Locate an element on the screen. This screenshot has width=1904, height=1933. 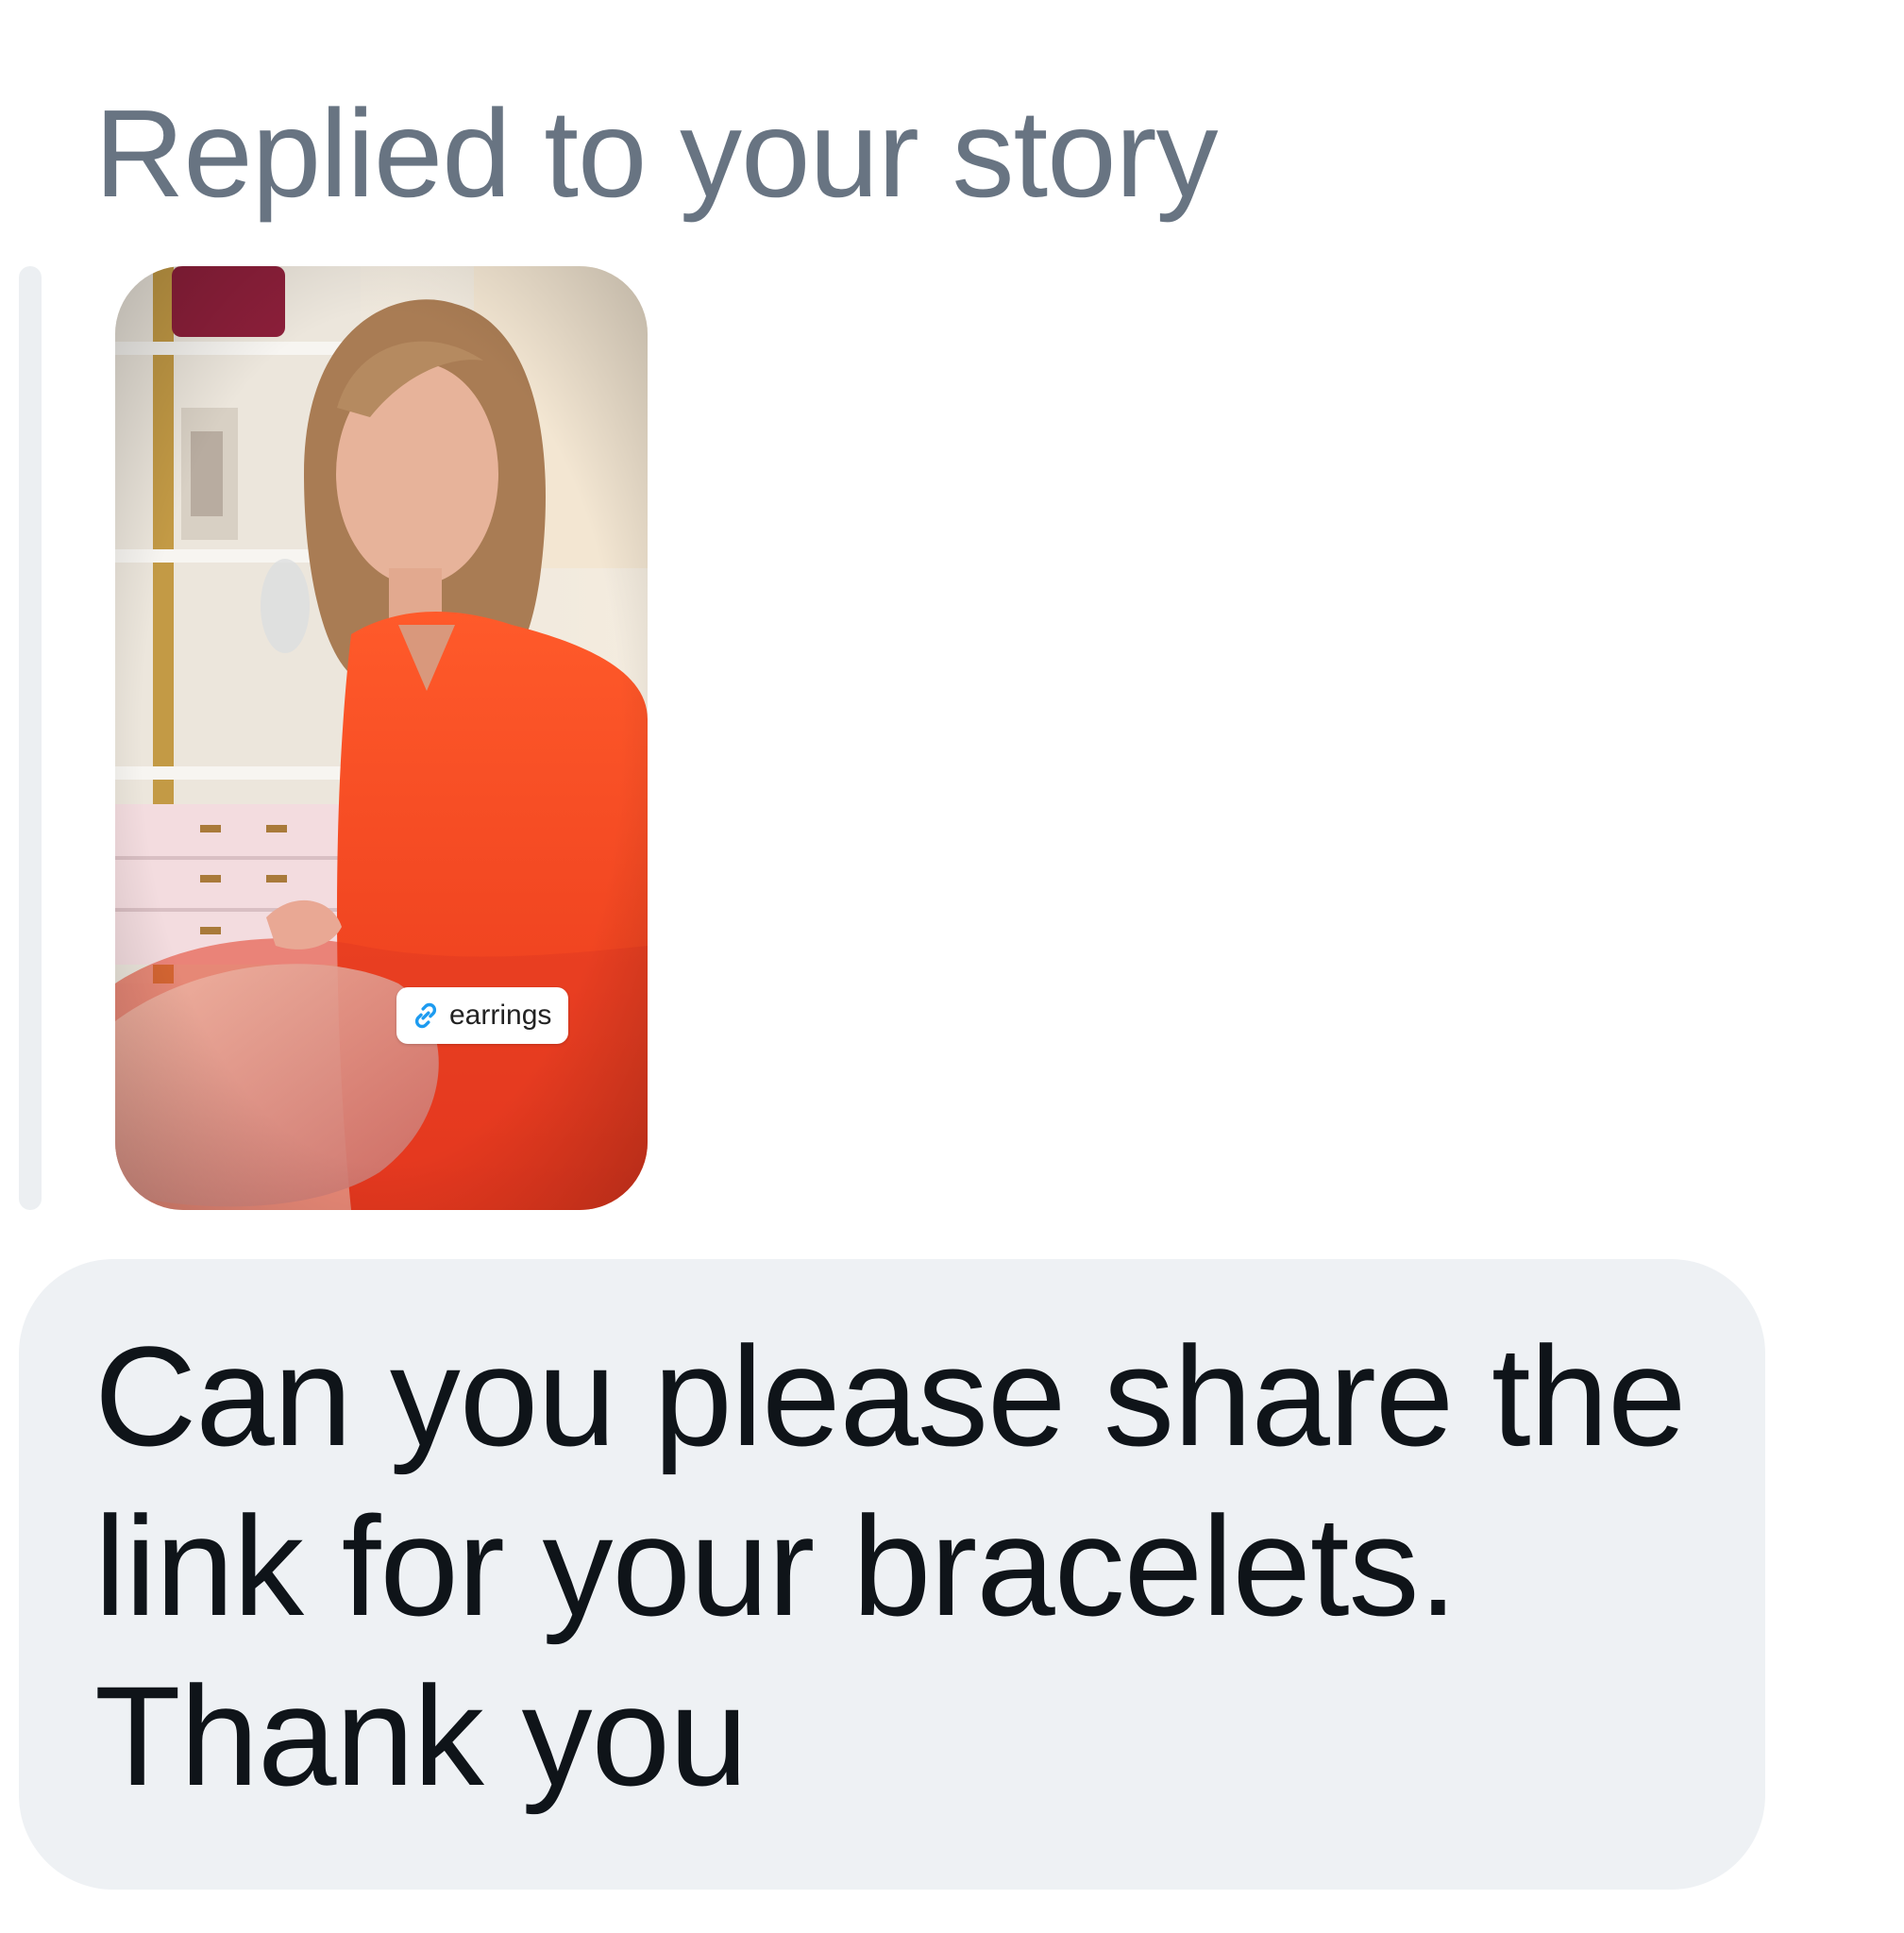
story-thumbnail: earrings is located at coordinates (381, 738).